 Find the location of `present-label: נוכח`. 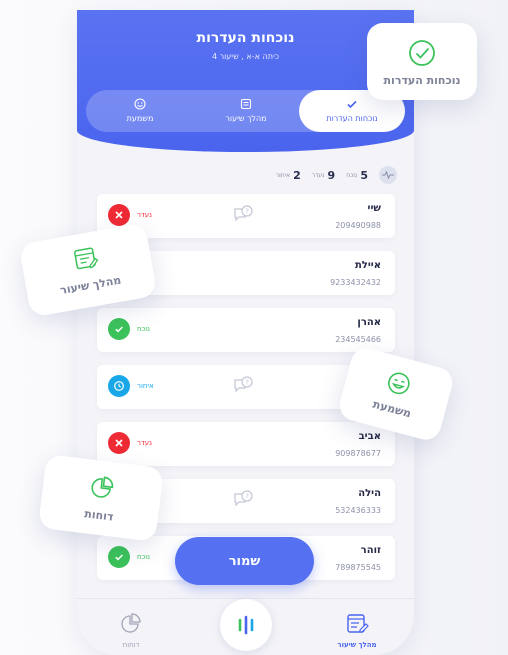

present-label: נוכח is located at coordinates (352, 175).